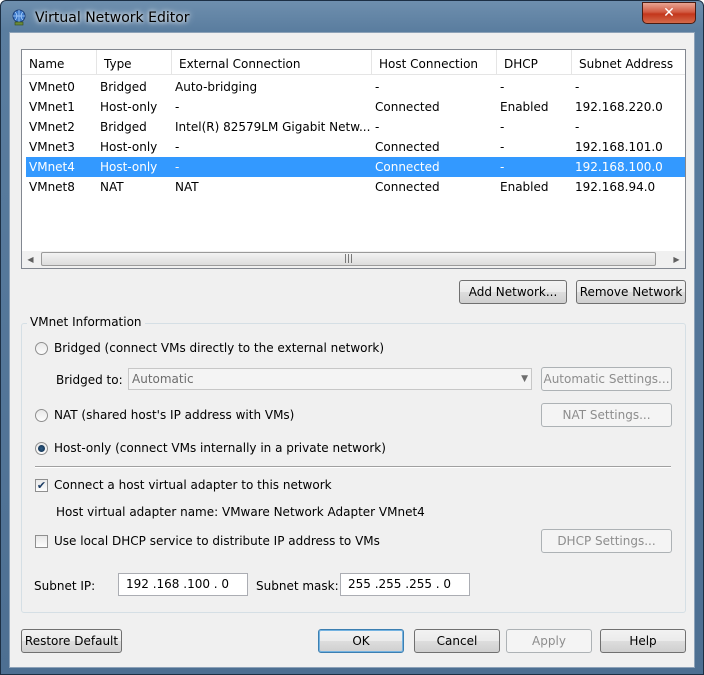  Describe the element at coordinates (89, 380) in the screenshot. I see `bridged-to-label: Bridged to:` at that location.